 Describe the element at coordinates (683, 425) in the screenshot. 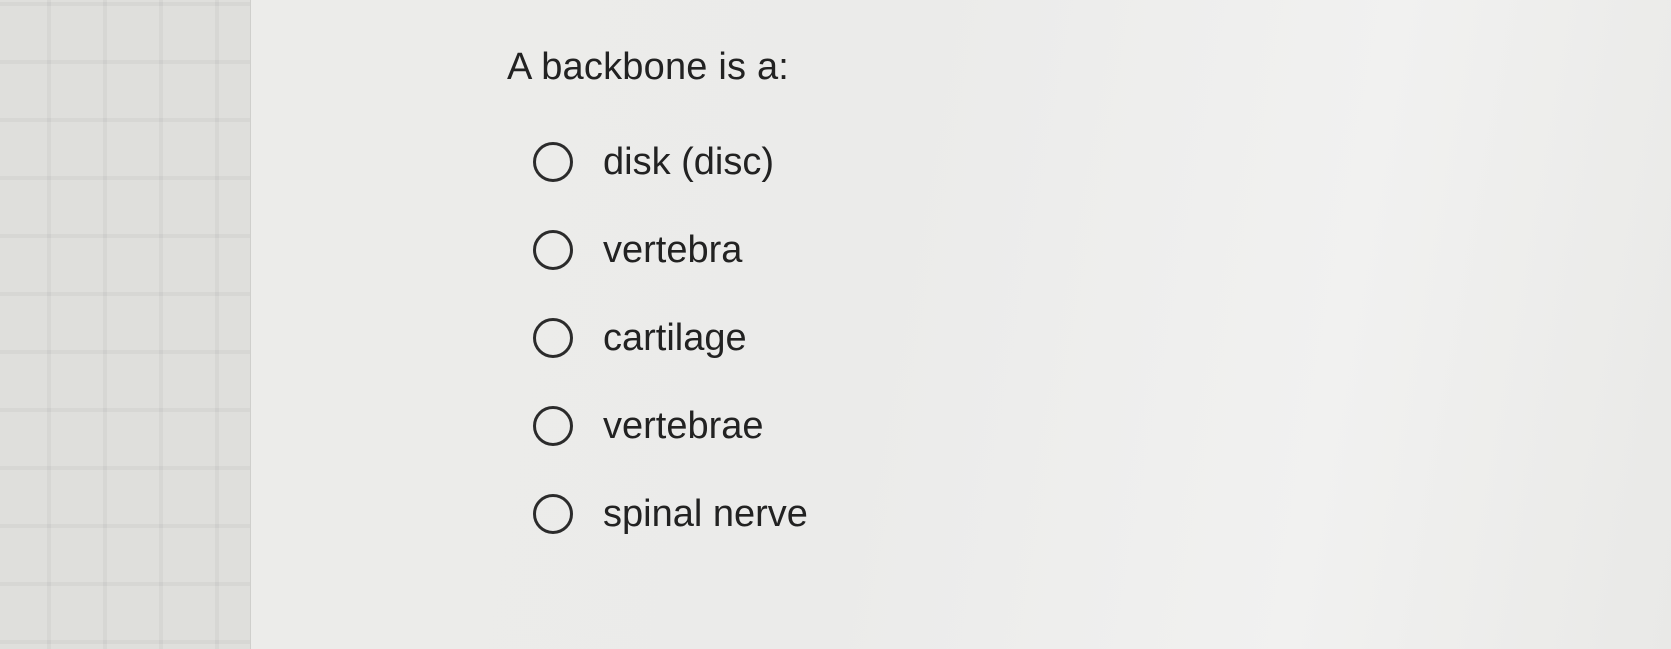

I see `option-label: vertebrae` at that location.